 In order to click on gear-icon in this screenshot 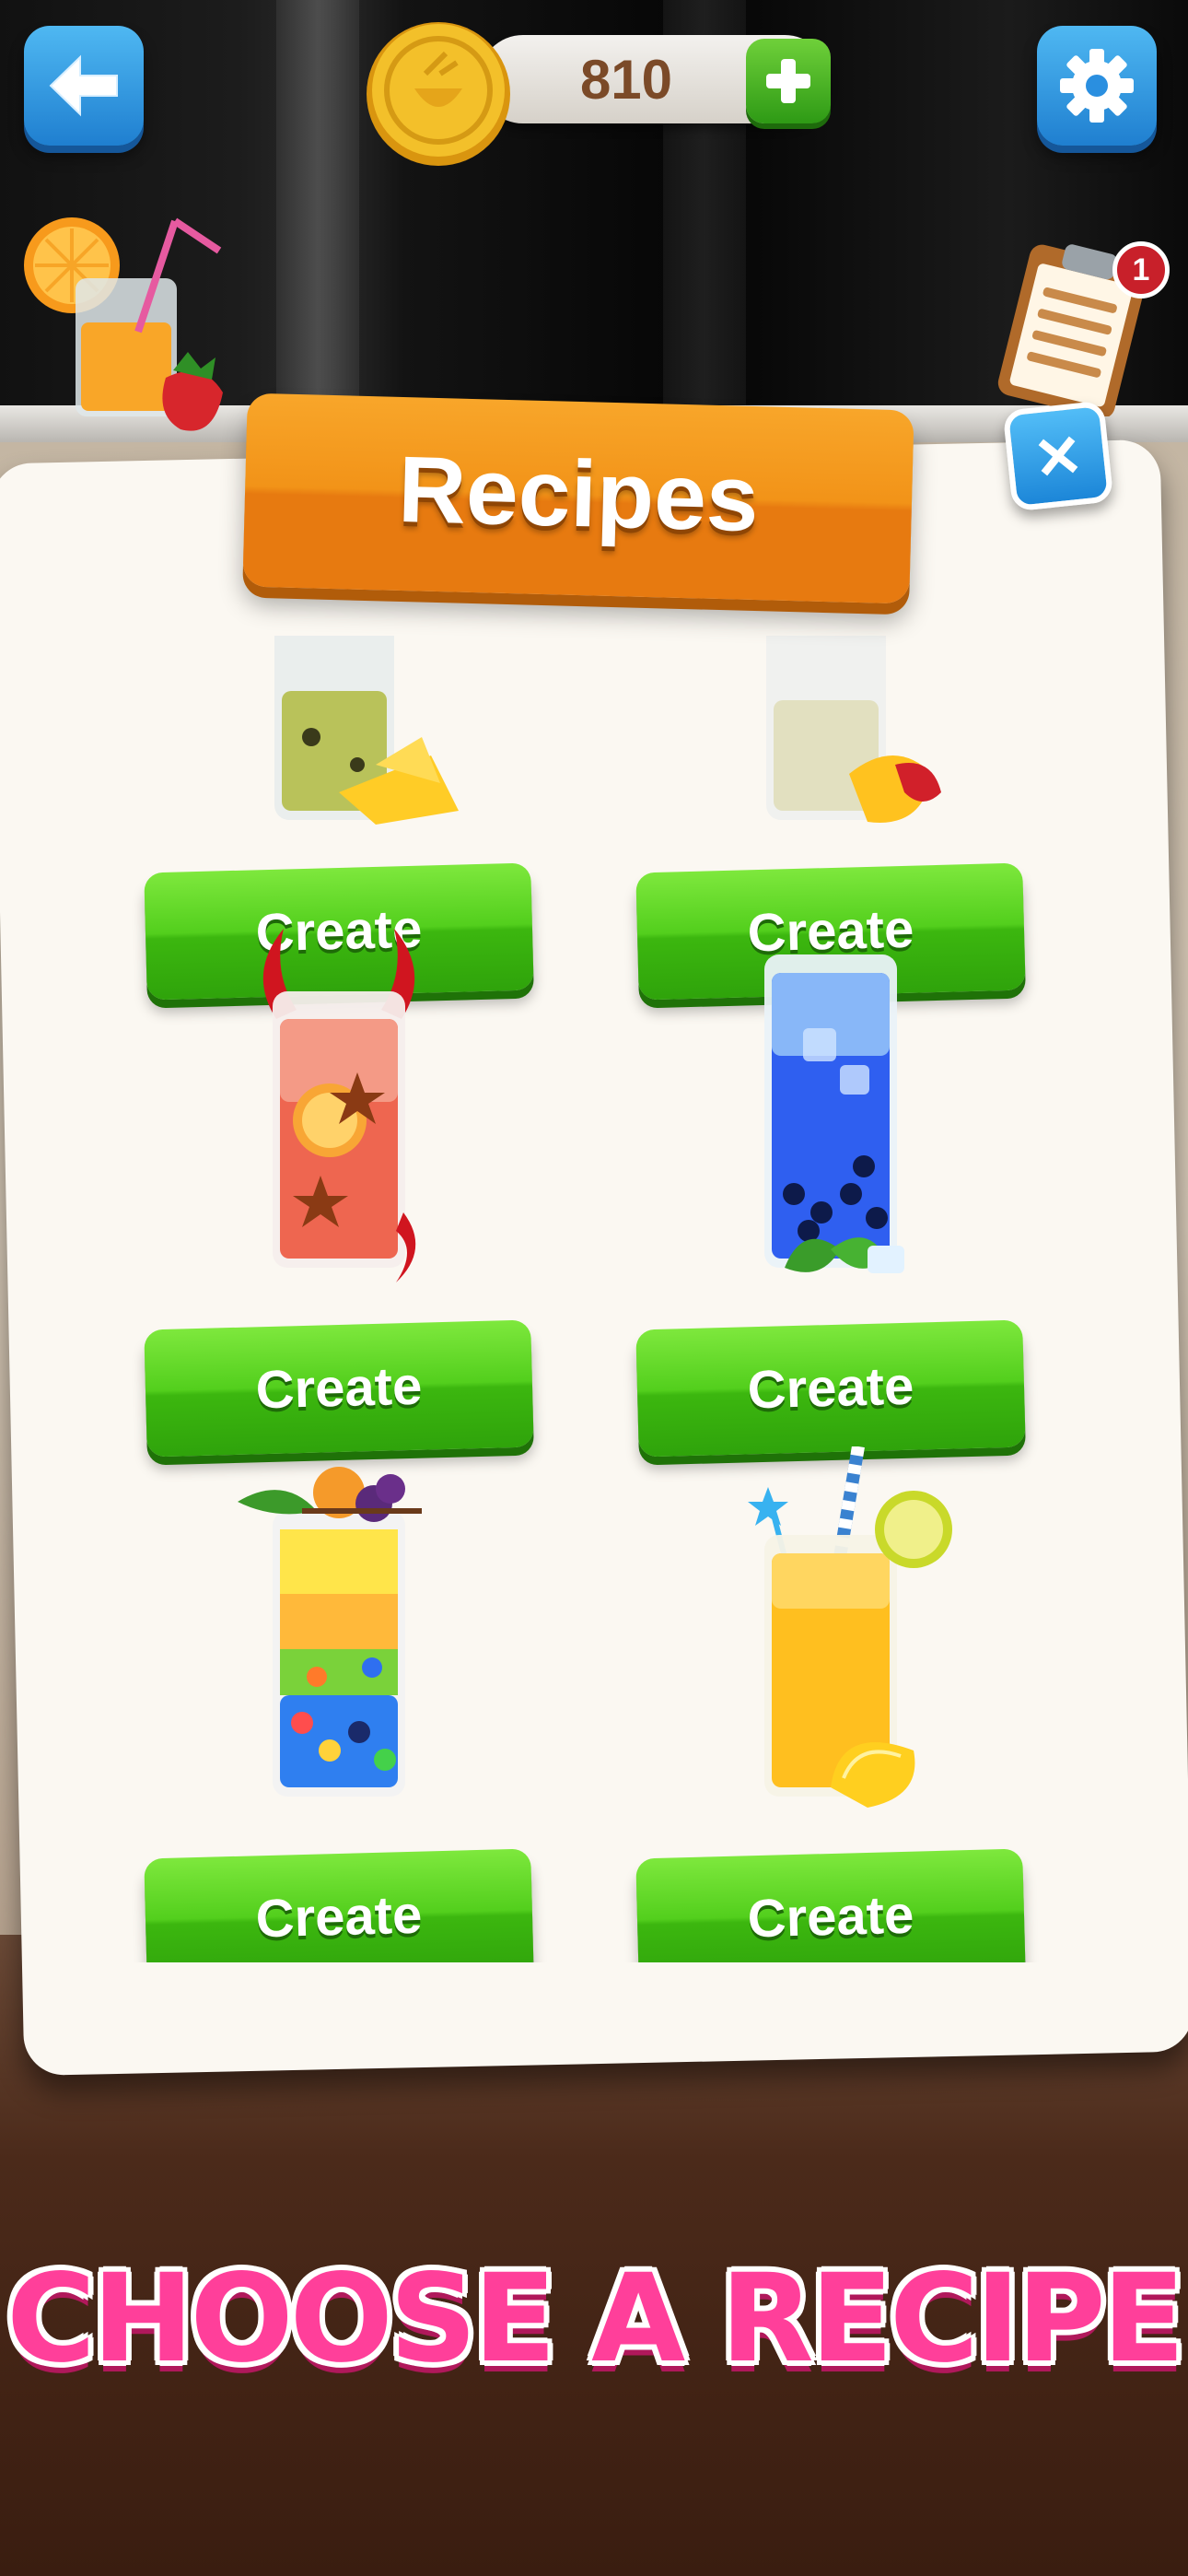, I will do `click(1097, 86)`.